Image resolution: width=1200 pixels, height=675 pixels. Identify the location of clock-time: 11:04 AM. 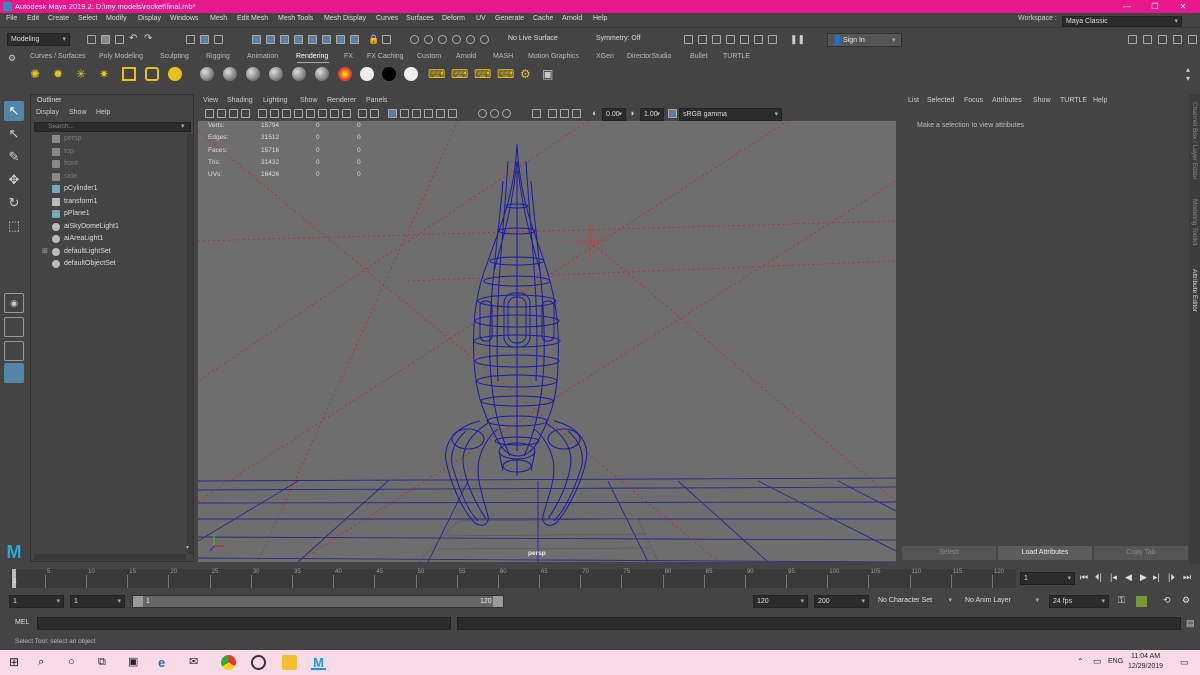
(1145, 656).